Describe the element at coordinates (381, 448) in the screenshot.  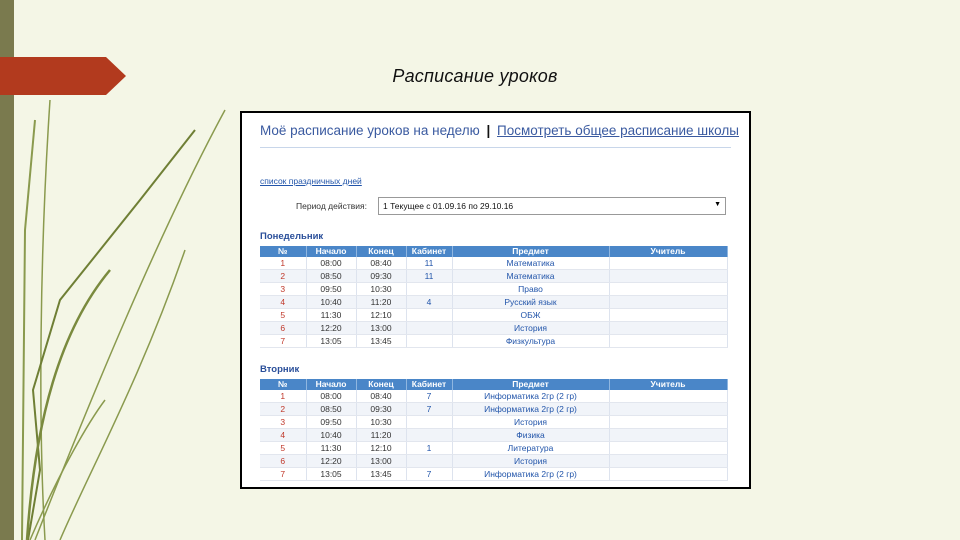
I see `end-time: 12:10` at that location.